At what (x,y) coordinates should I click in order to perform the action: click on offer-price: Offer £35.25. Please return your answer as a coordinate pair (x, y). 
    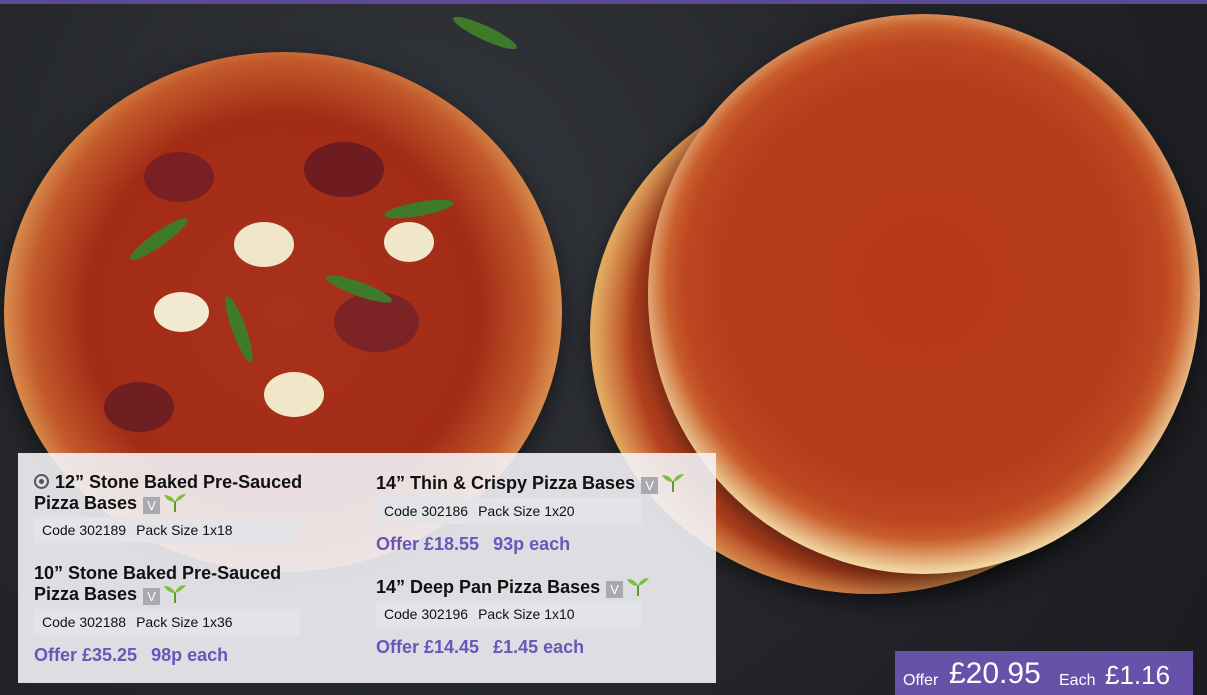
    Looking at the image, I should click on (86, 655).